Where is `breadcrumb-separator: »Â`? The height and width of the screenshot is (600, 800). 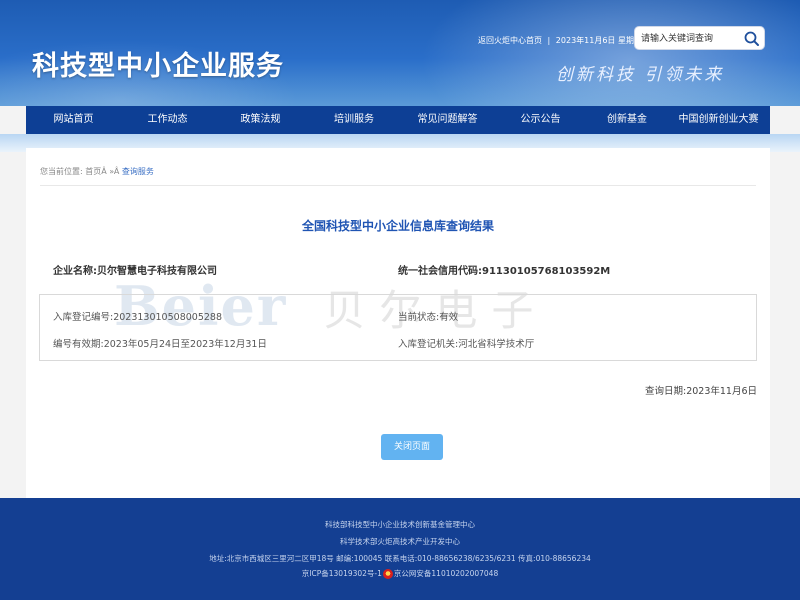
breadcrumb-separator: »Â is located at coordinates (114, 171).